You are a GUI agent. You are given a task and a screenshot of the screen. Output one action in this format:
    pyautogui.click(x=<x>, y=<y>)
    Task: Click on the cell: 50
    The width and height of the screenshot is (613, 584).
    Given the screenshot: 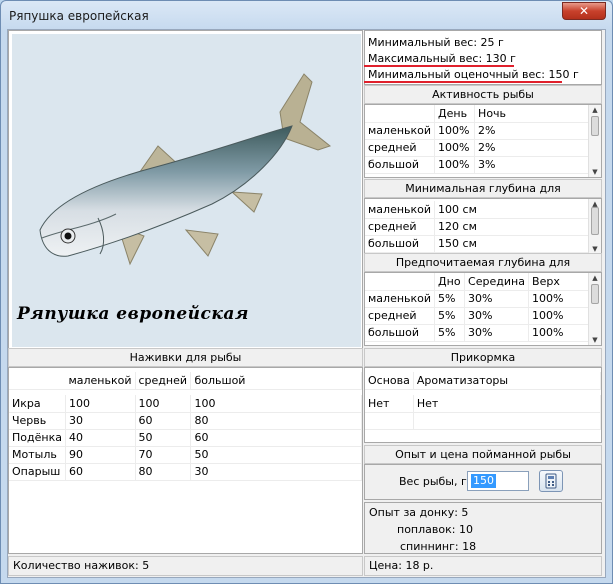 What is the action you would take?
    pyautogui.click(x=276, y=455)
    